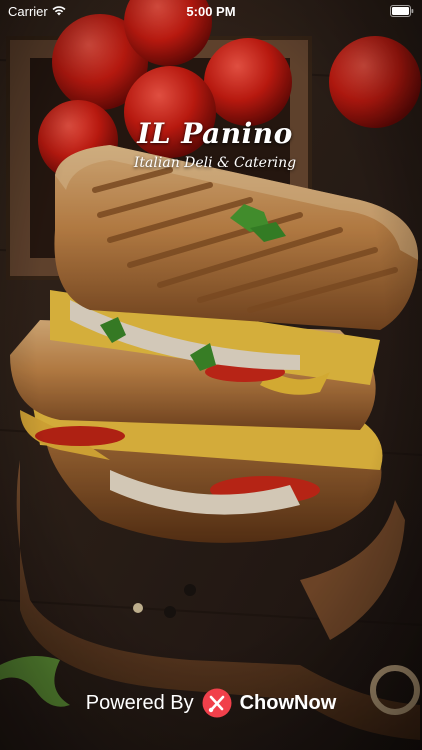 This screenshot has width=422, height=750. I want to click on powered-by-label: Powered By, so click(139, 702).